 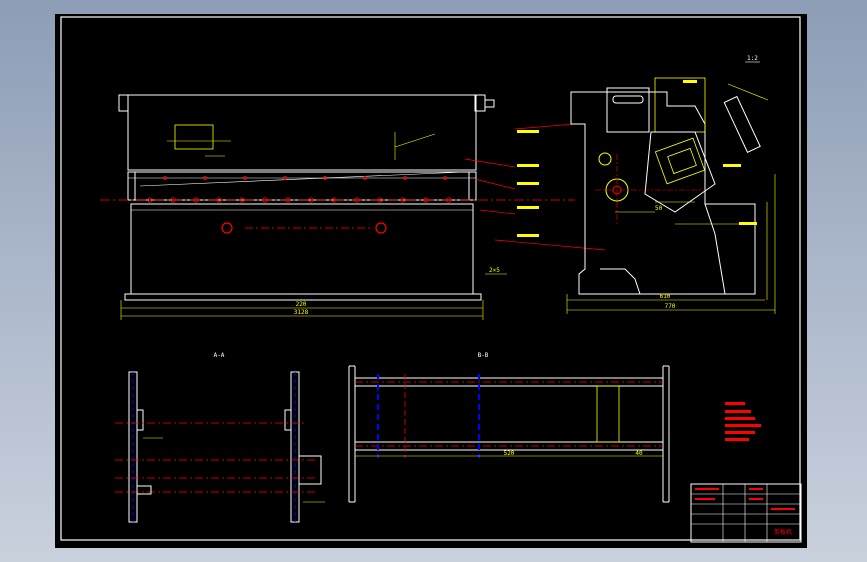 What do you see at coordinates (509, 427) in the screenshot?
I see `detail-view-b: B-B 520 40` at bounding box center [509, 427].